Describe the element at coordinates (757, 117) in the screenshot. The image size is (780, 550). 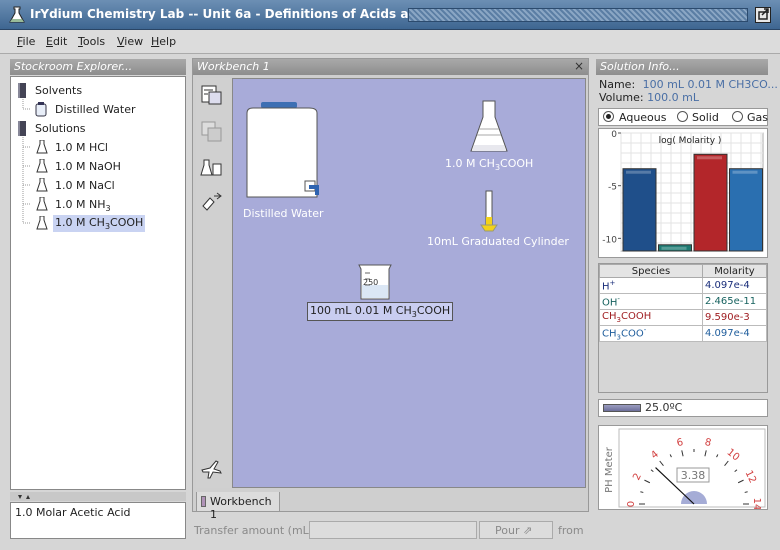
I see `radio-gas-label: Gas` at that location.